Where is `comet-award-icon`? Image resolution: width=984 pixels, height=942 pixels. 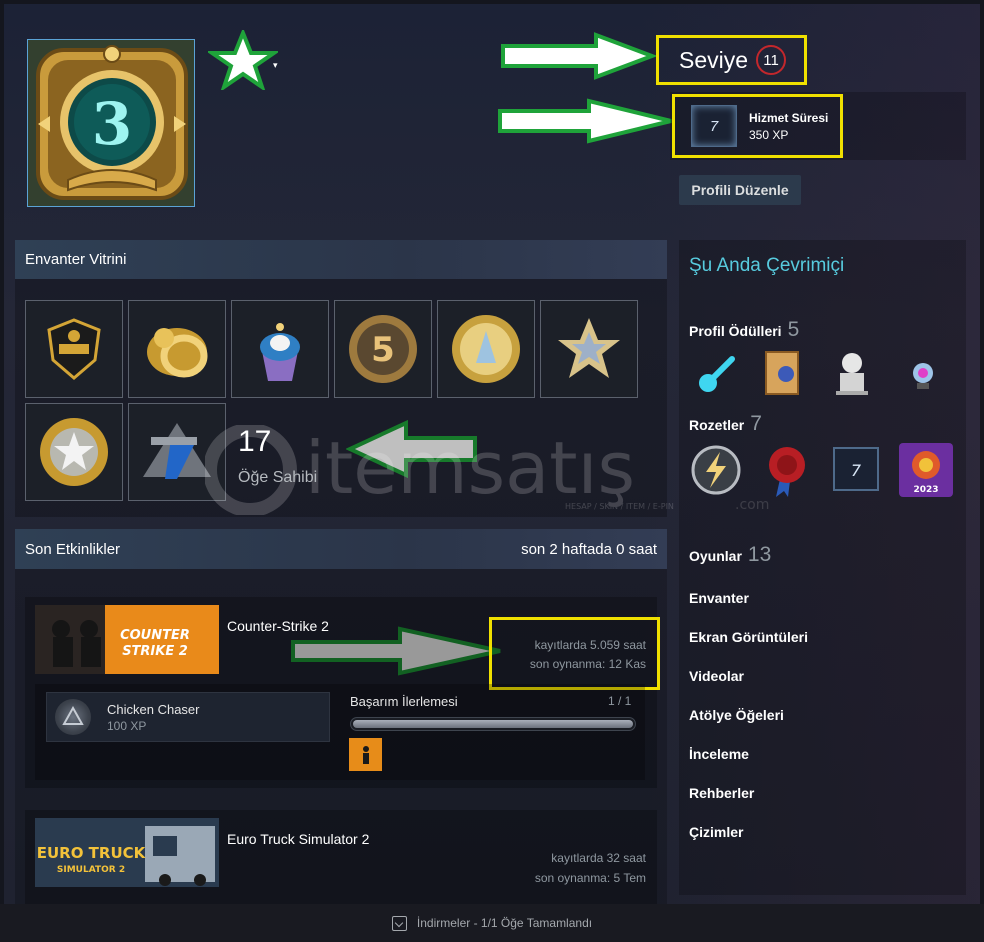 comet-award-icon is located at coordinates (714, 375).